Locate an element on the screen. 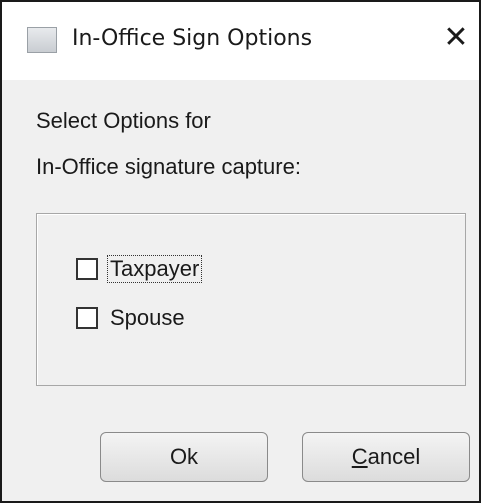  taxpayer-checkbox: Taxpayer is located at coordinates (139, 269).